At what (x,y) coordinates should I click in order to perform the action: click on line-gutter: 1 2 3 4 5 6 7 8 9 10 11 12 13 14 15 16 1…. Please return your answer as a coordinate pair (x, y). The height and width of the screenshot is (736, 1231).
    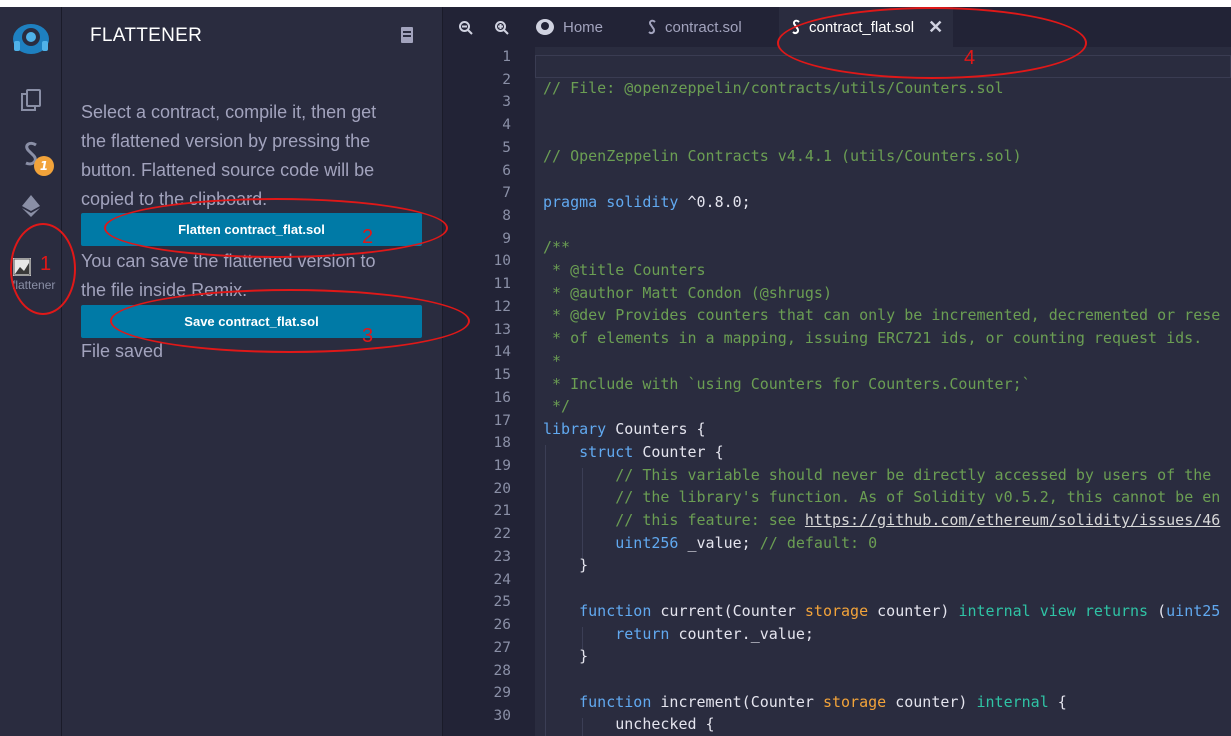
    Looking at the image, I should click on (489, 391).